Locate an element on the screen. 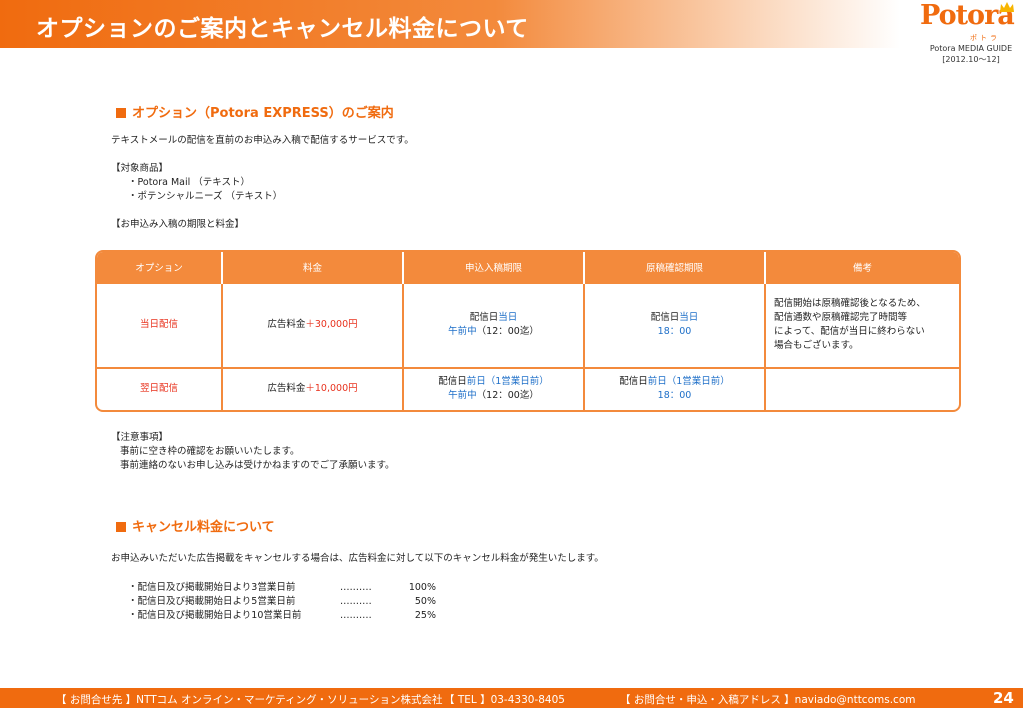 The width and height of the screenshot is (1023, 708). page-title: オプションのご案内とキャンセル料金について is located at coordinates (282, 29).